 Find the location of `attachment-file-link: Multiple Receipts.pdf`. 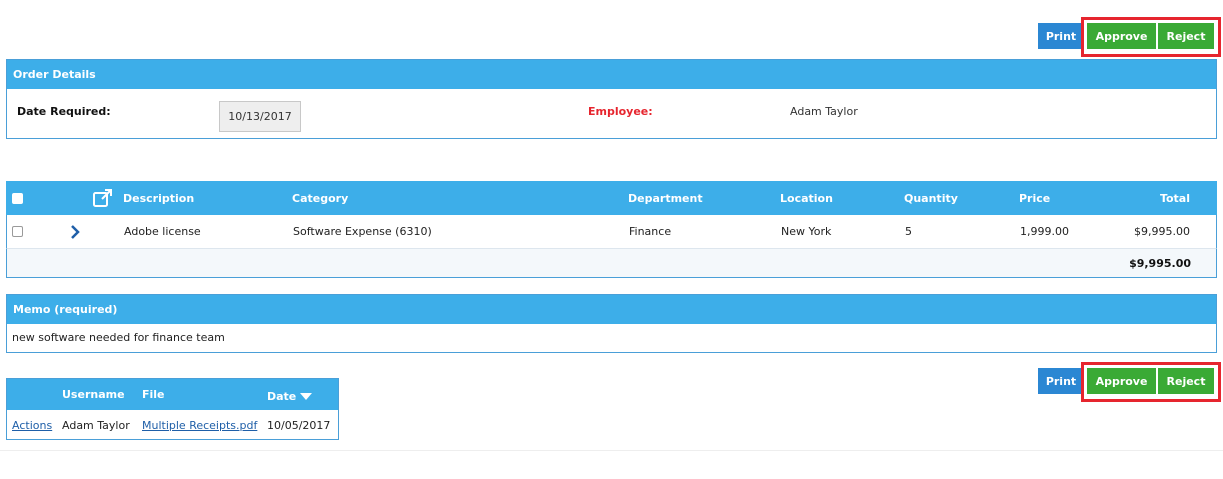

attachment-file-link: Multiple Receipts.pdf is located at coordinates (199, 425).